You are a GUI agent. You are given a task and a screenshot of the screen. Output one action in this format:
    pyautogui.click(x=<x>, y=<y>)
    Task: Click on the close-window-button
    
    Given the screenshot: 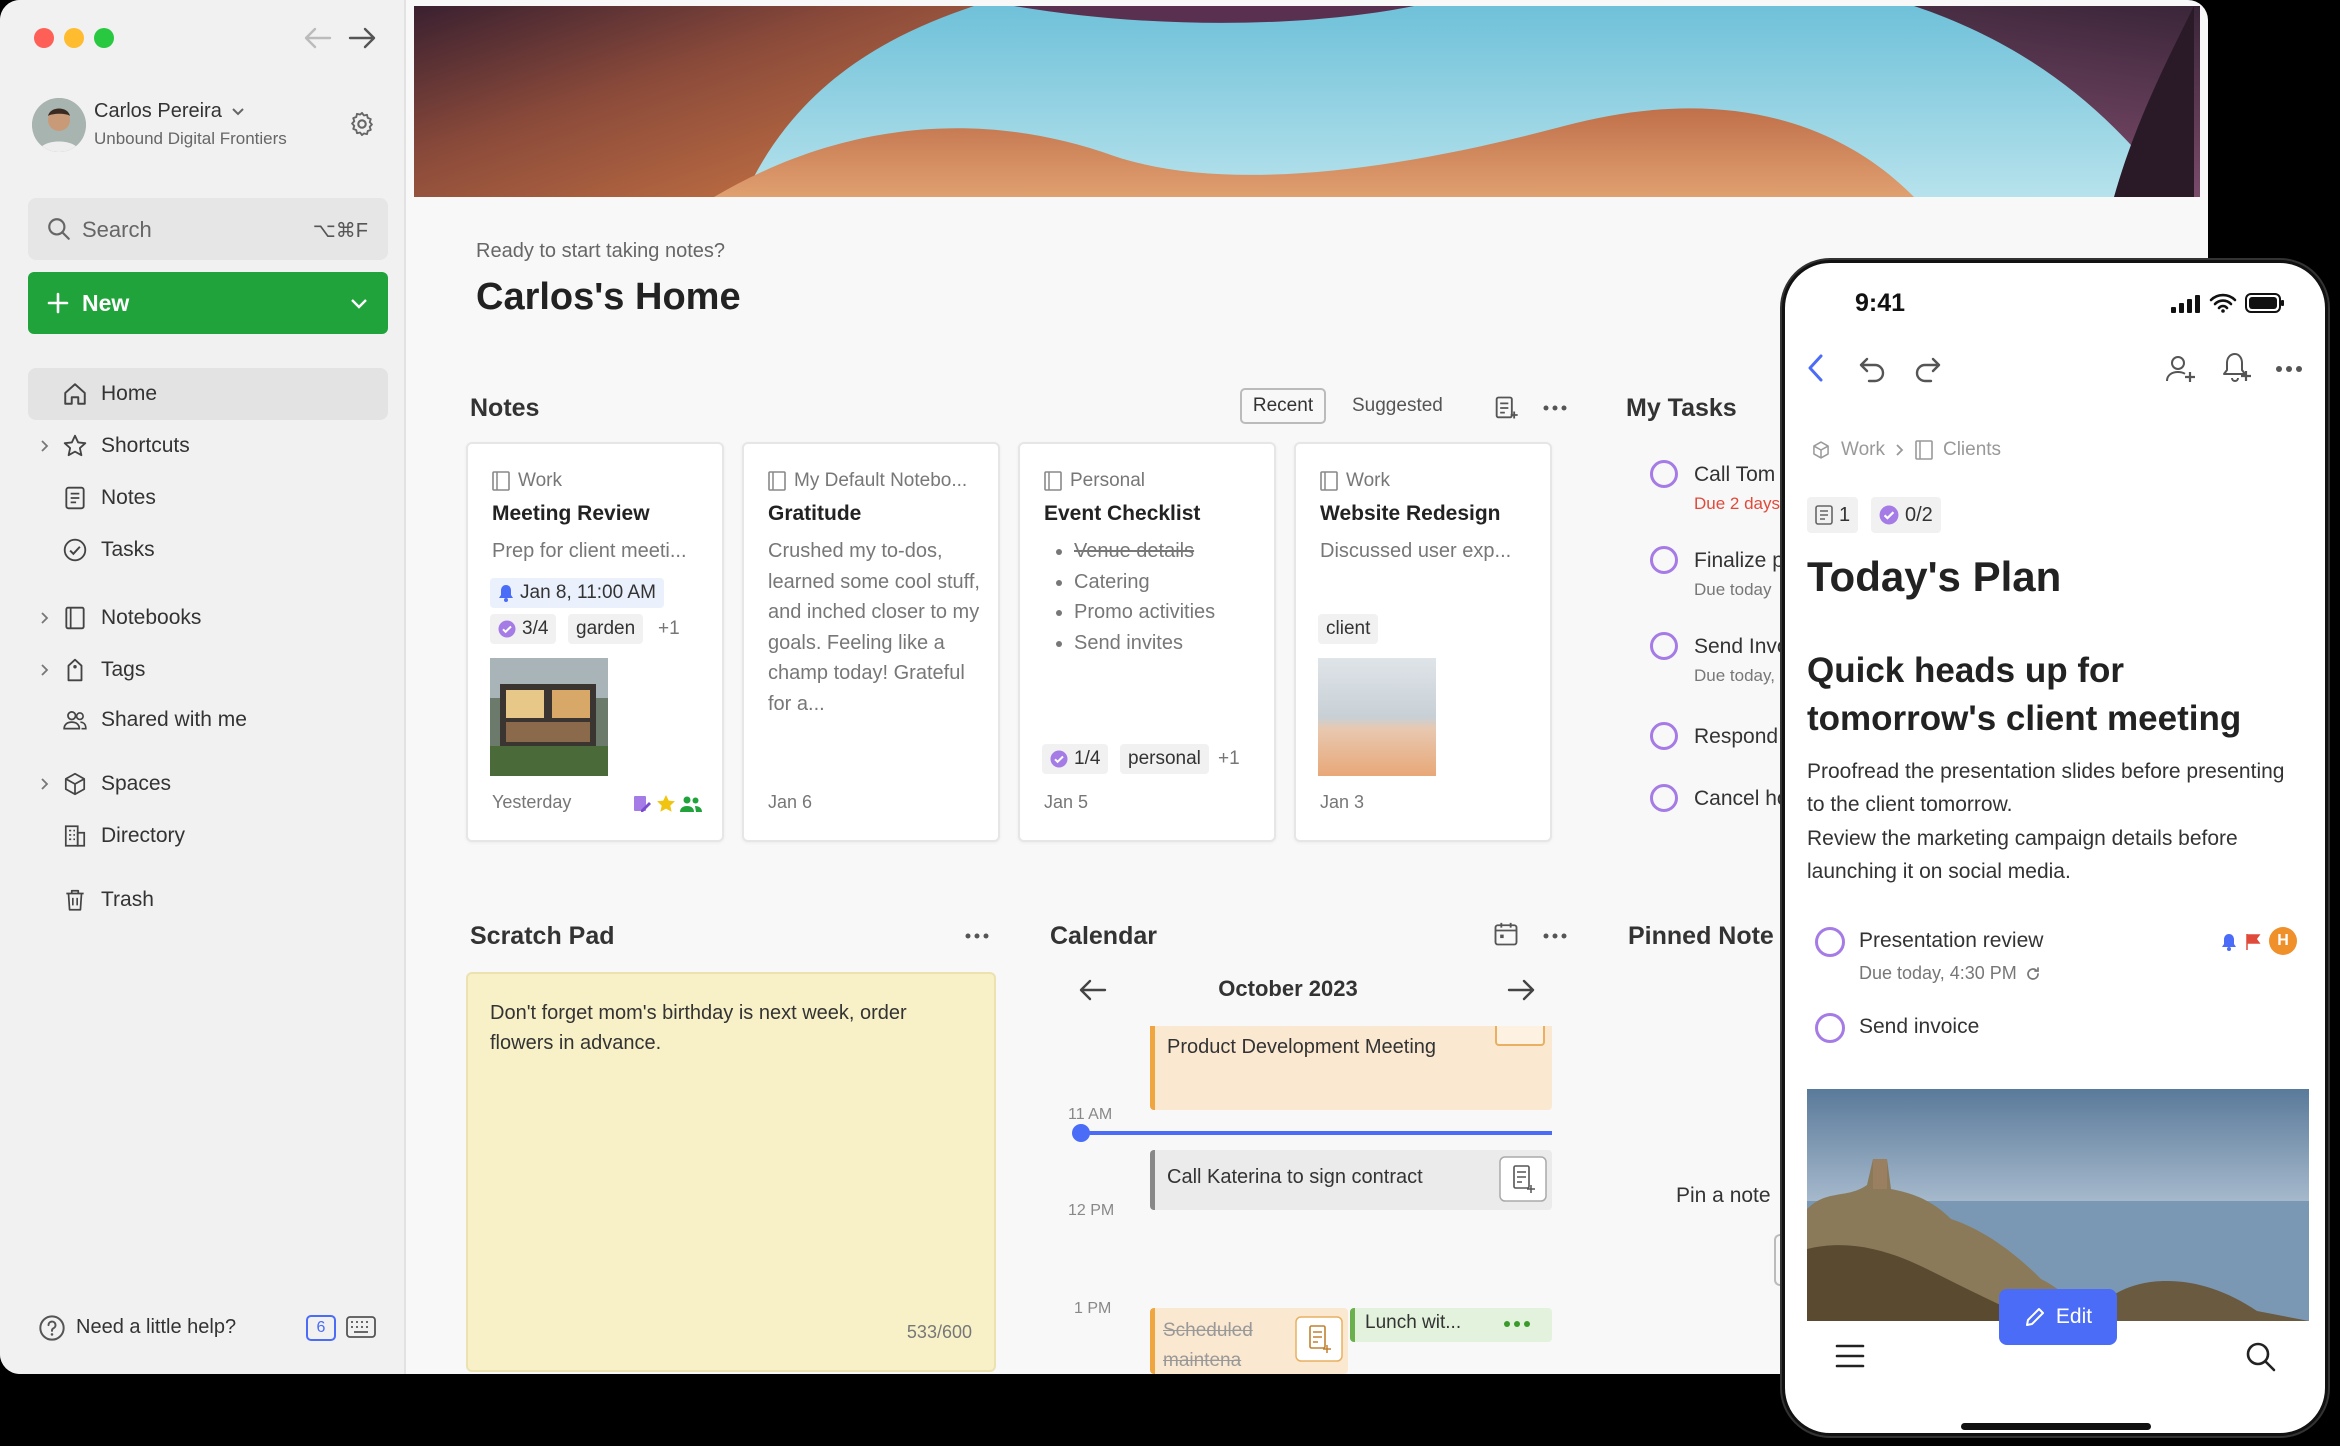 What is the action you would take?
    pyautogui.click(x=44, y=38)
    